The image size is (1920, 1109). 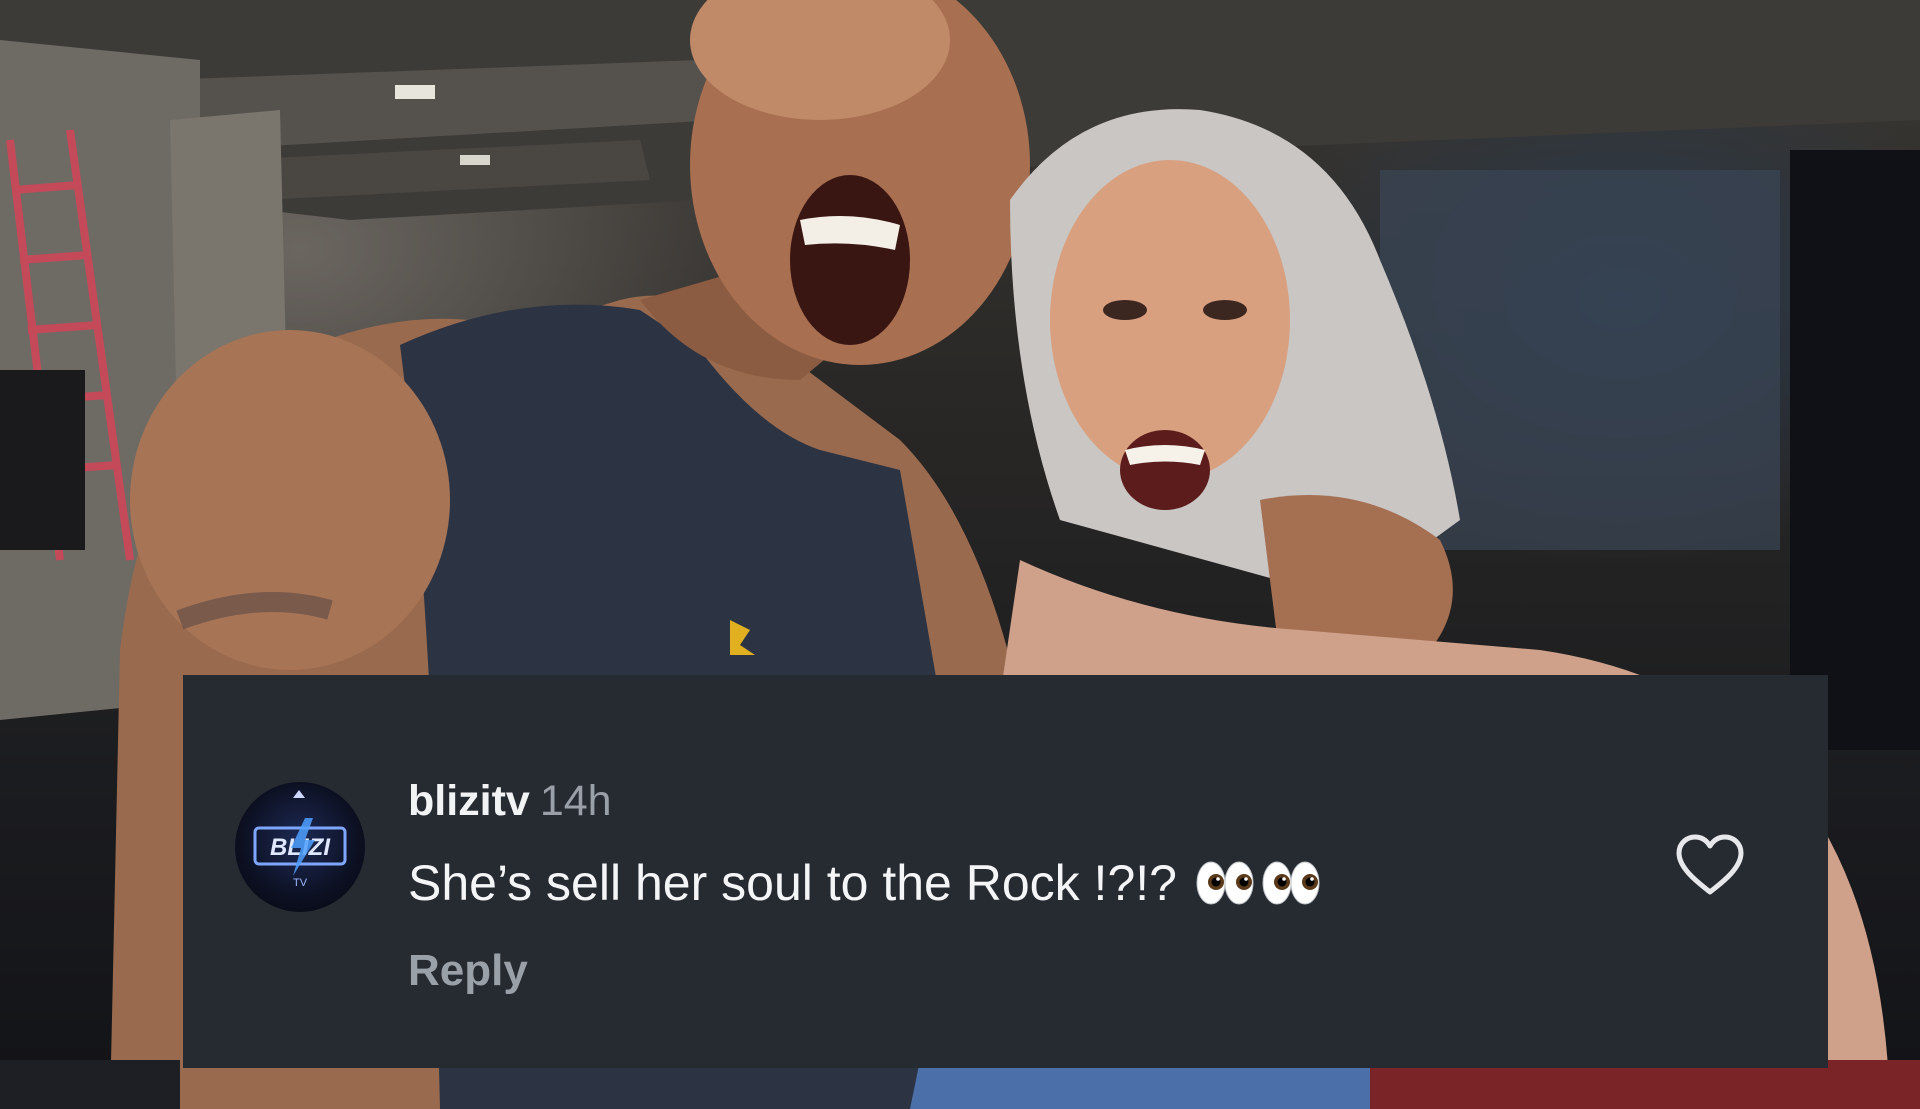 What do you see at coordinates (468, 971) in the screenshot?
I see `reply-button: Reply` at bounding box center [468, 971].